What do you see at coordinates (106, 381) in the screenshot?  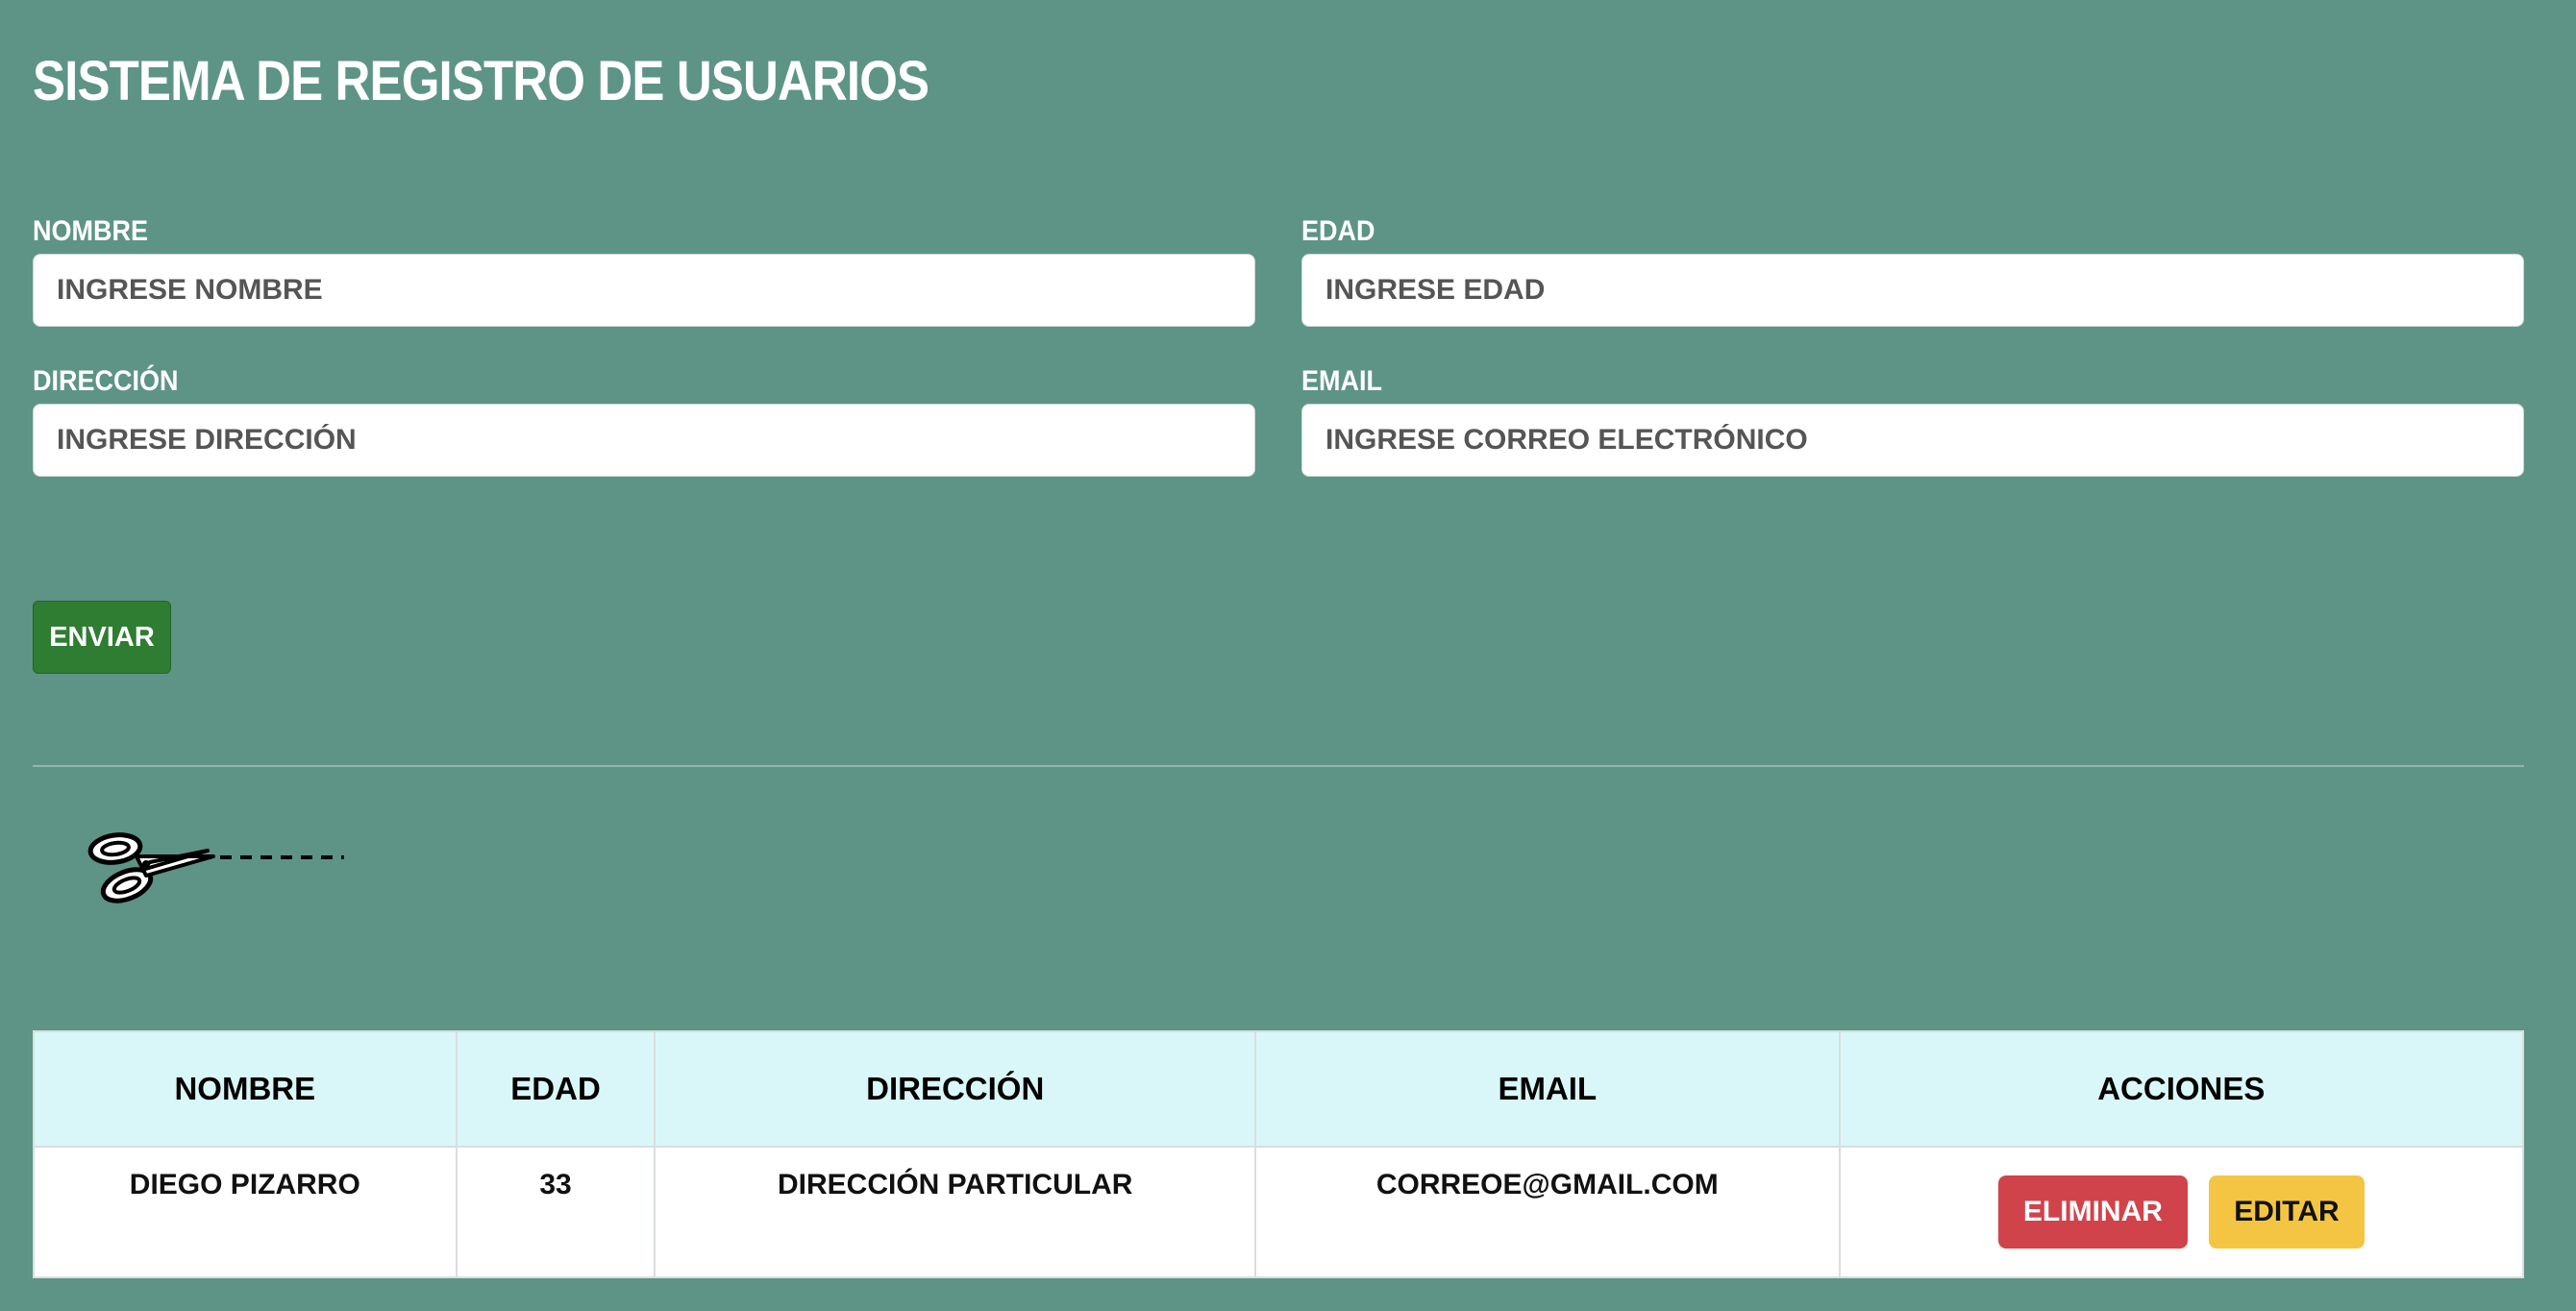 I see `direccion-label: DIRECCIÓN` at bounding box center [106, 381].